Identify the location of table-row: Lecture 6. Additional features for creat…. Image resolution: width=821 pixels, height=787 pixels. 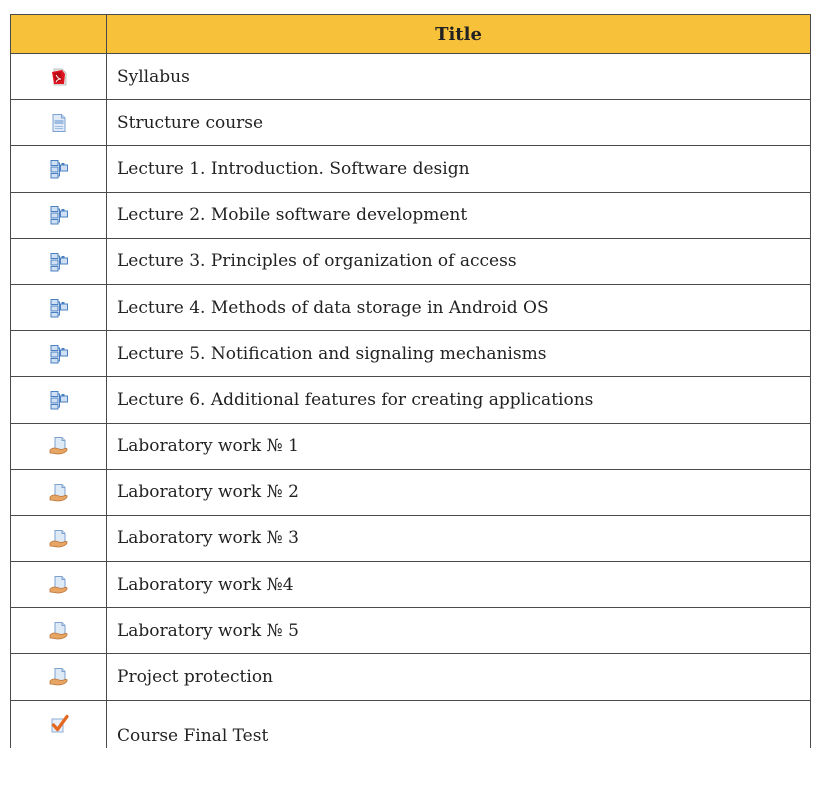
(410, 400).